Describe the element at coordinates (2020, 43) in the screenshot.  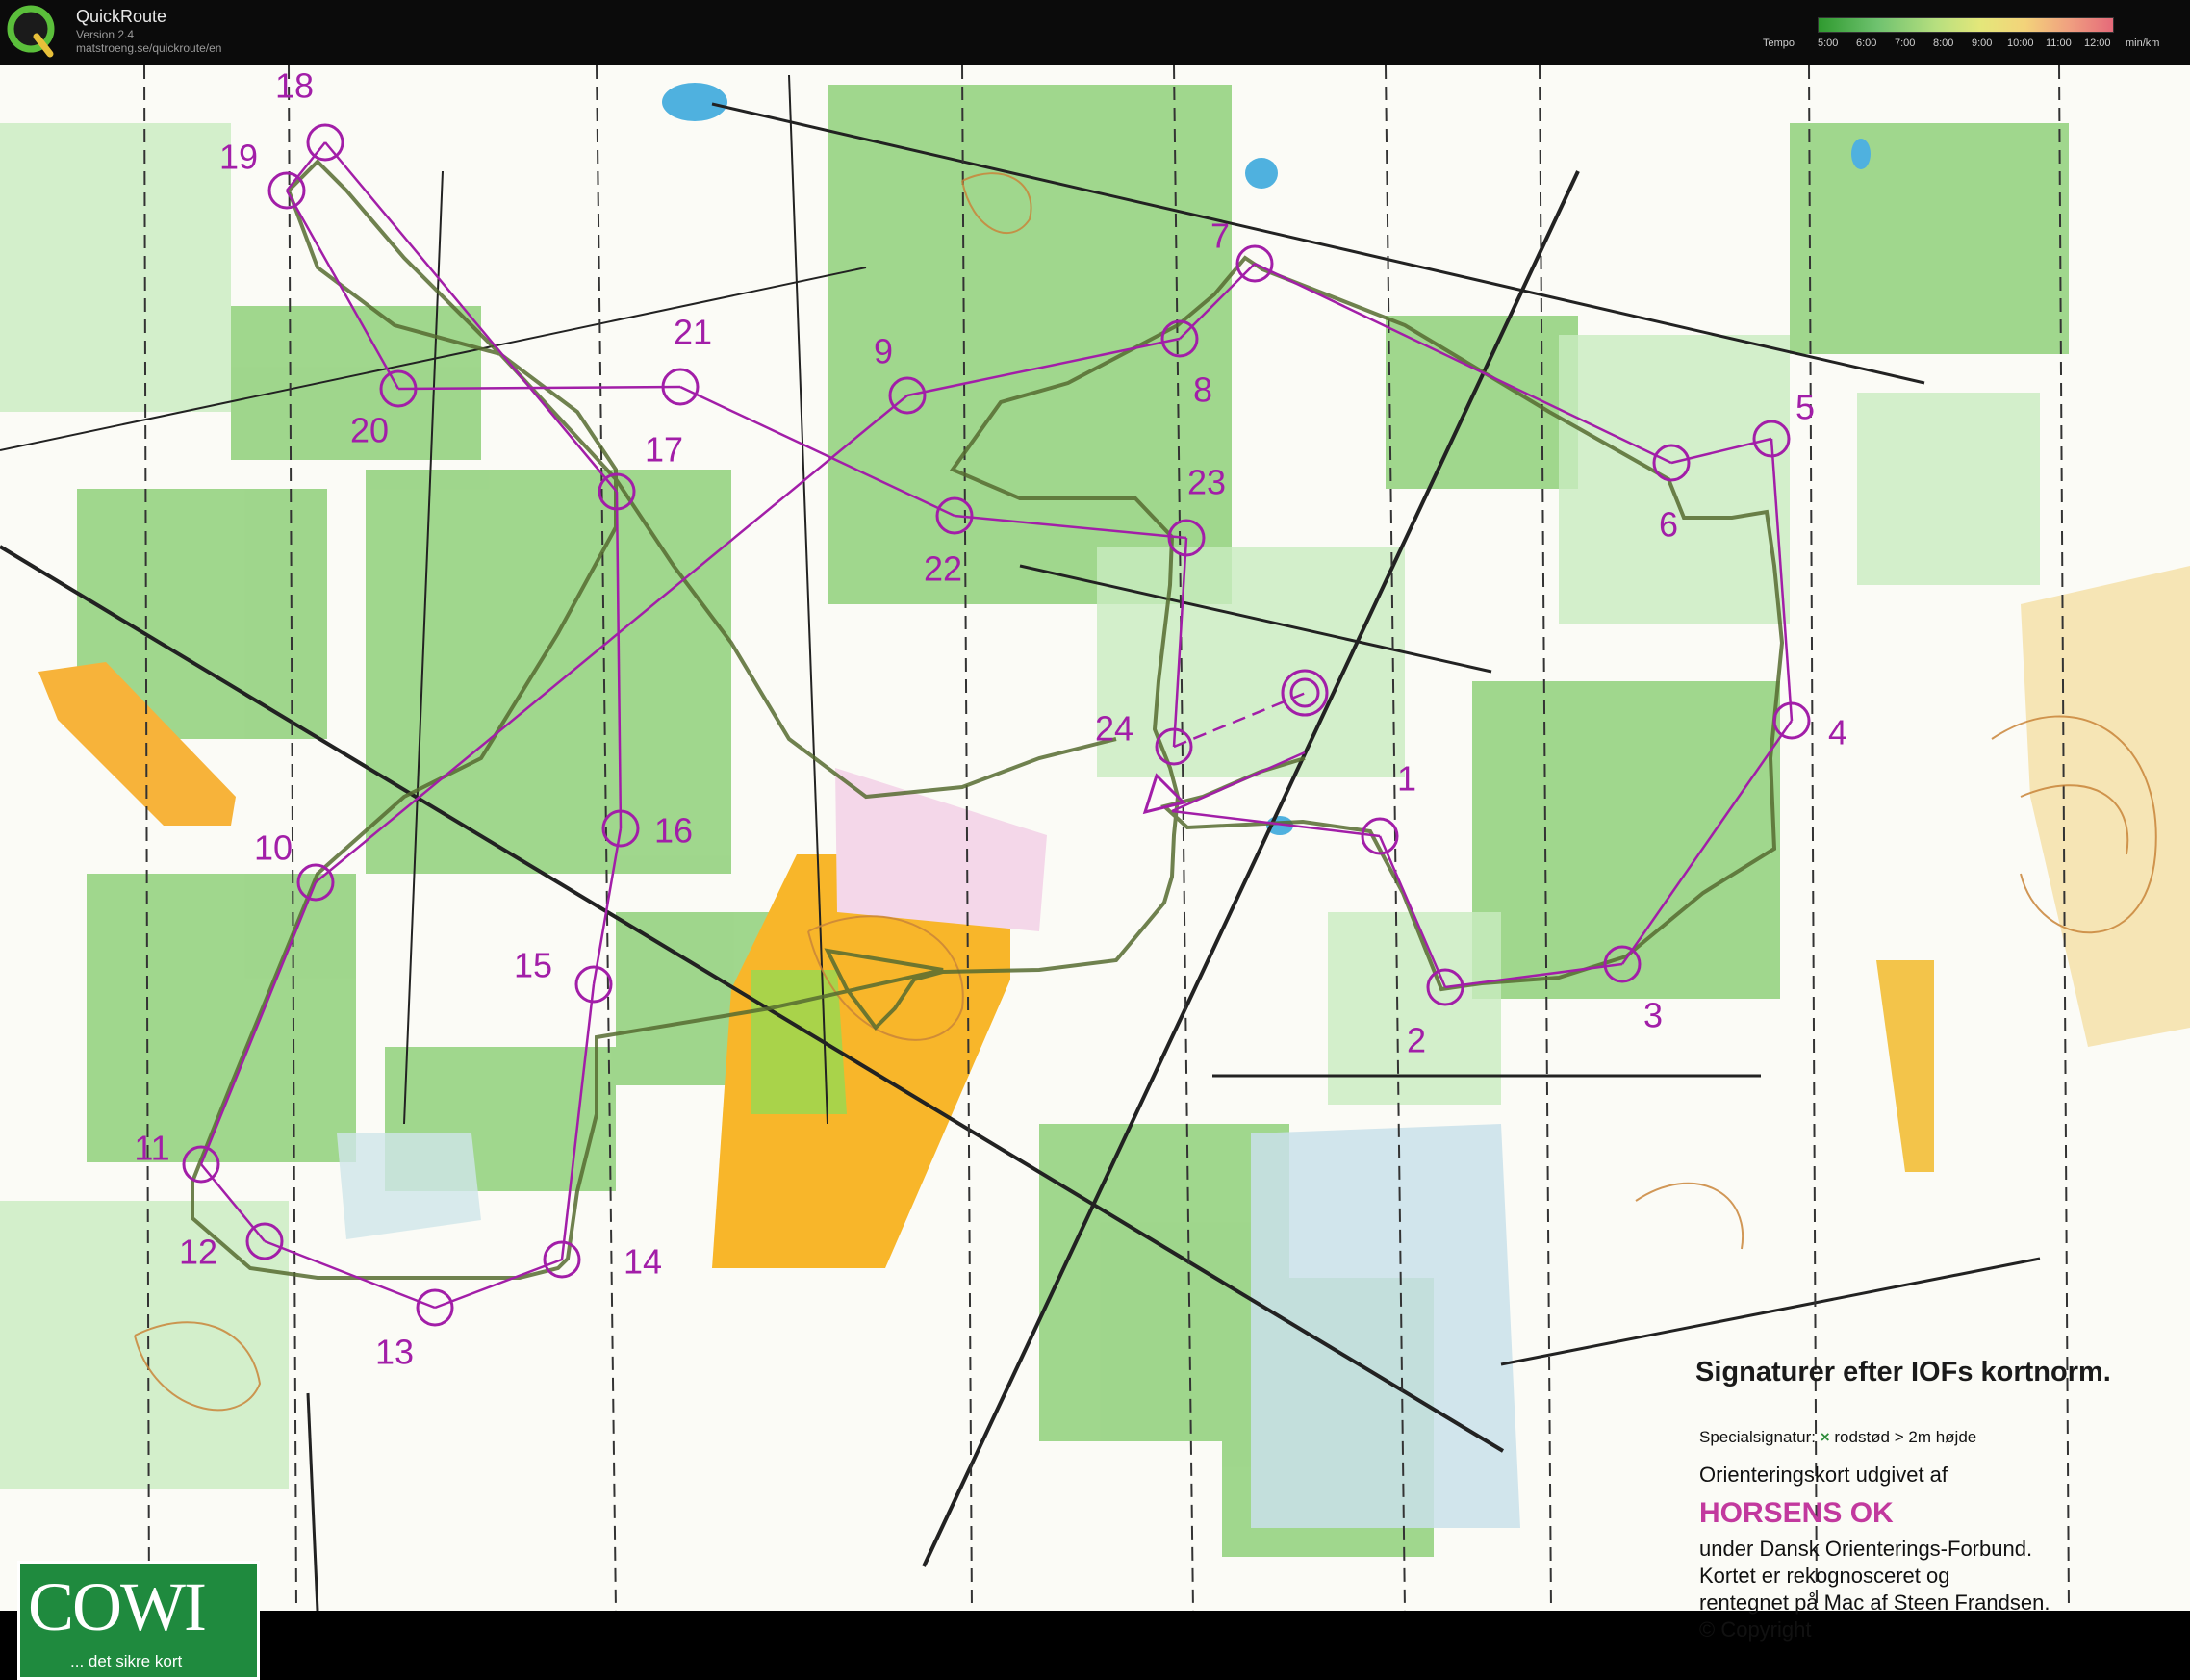
I see `tempo-tick: 10:00` at that location.